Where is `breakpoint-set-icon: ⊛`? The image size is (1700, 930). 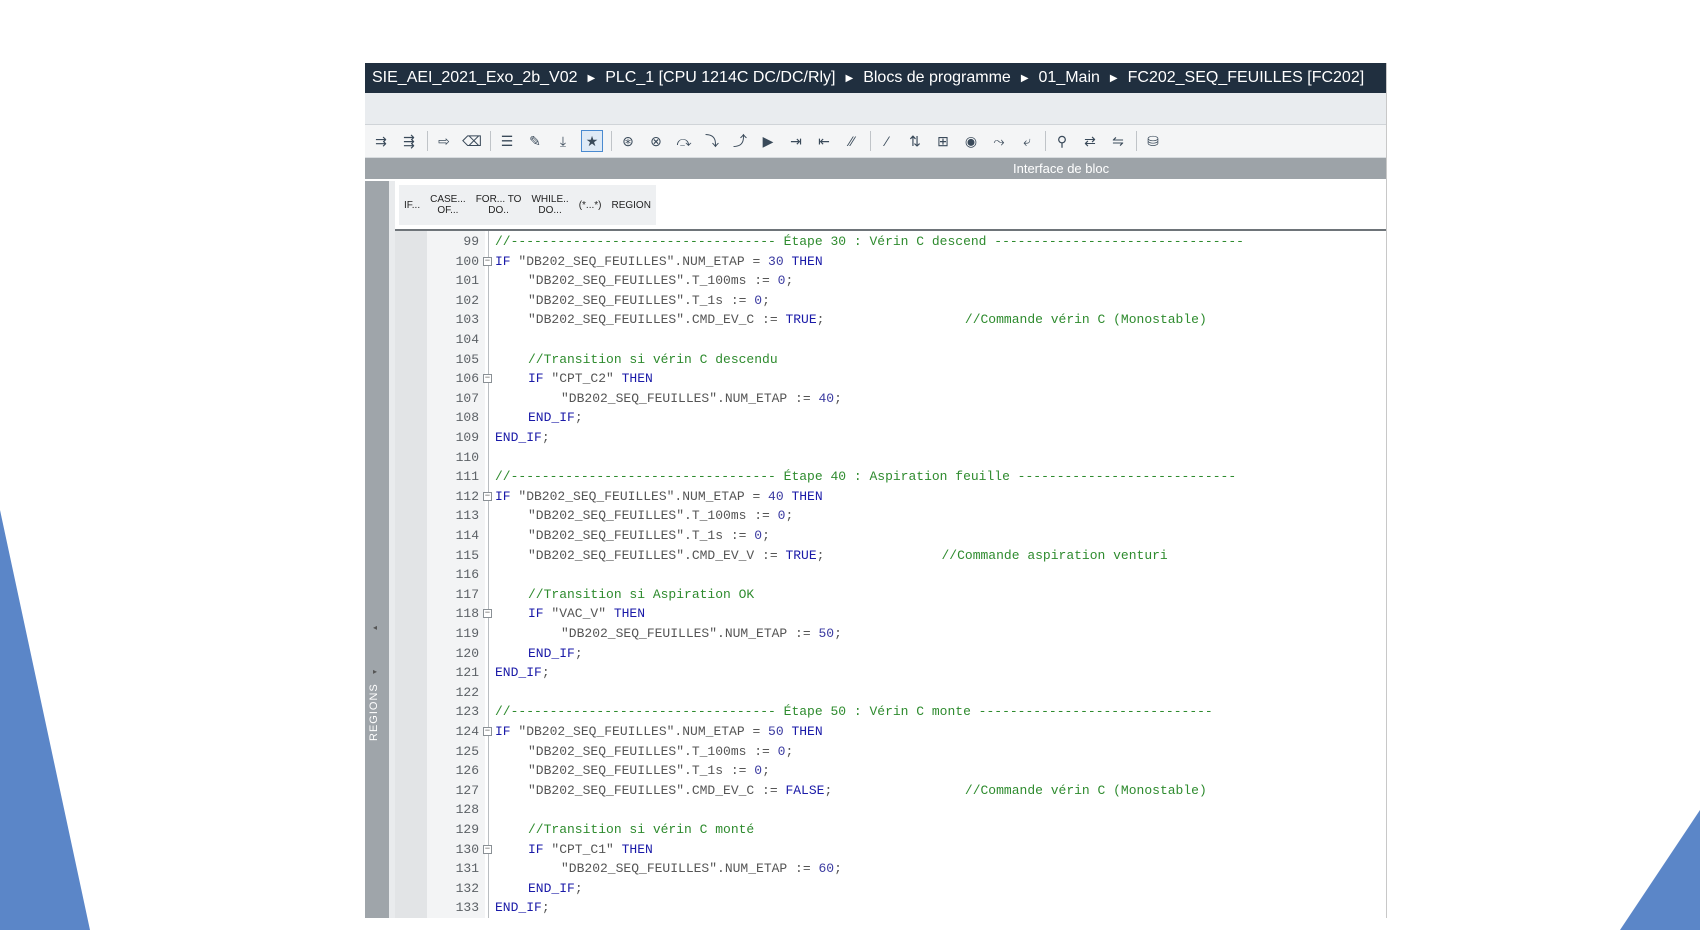
breakpoint-set-icon: ⊛ is located at coordinates (628, 141).